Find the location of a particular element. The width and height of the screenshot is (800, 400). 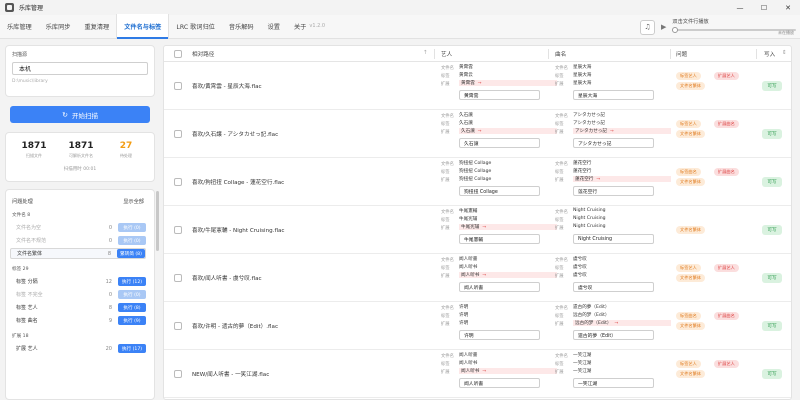

issue-row: 文件名繁体 8 繁转简 (8) is located at coordinates (78, 253).